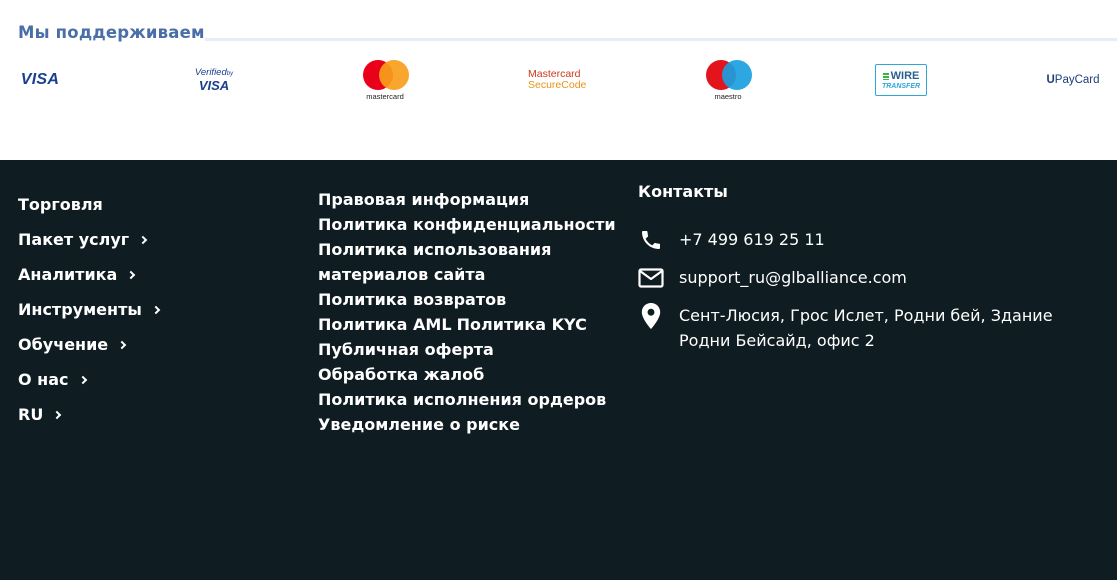  What do you see at coordinates (401, 374) in the screenshot?
I see `footer-link-complaints: Обработка жалоб` at bounding box center [401, 374].